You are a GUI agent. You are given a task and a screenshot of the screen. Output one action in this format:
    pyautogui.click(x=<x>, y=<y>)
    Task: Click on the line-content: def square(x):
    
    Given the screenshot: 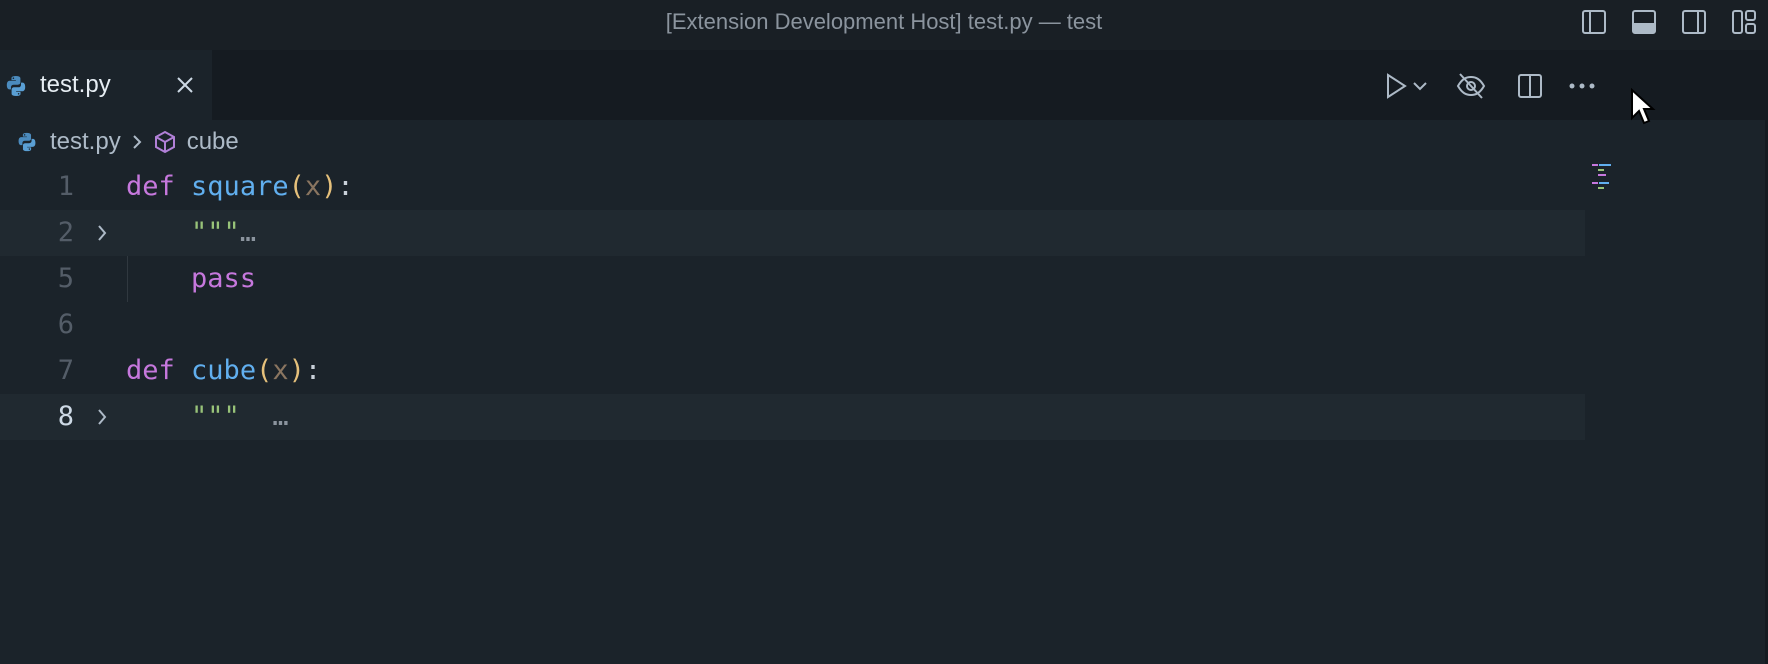 What is the action you would take?
    pyautogui.click(x=240, y=187)
    